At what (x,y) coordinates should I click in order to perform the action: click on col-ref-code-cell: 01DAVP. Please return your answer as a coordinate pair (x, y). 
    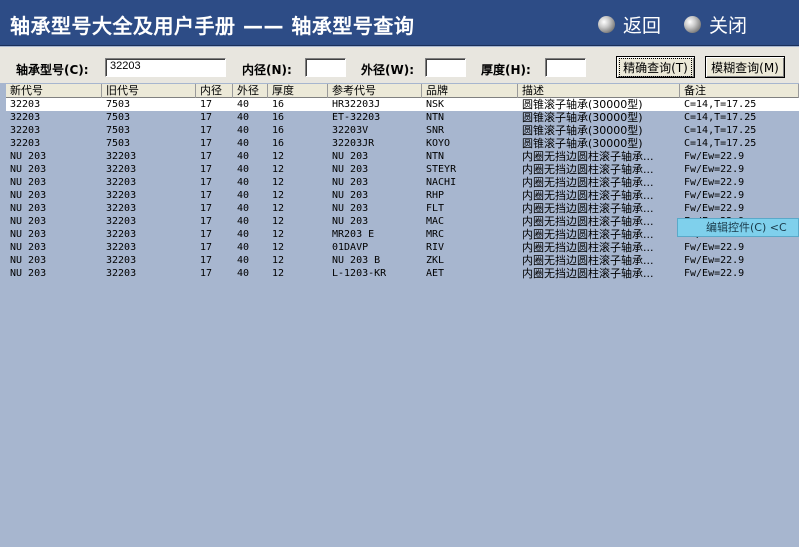
    Looking at the image, I should click on (350, 247).